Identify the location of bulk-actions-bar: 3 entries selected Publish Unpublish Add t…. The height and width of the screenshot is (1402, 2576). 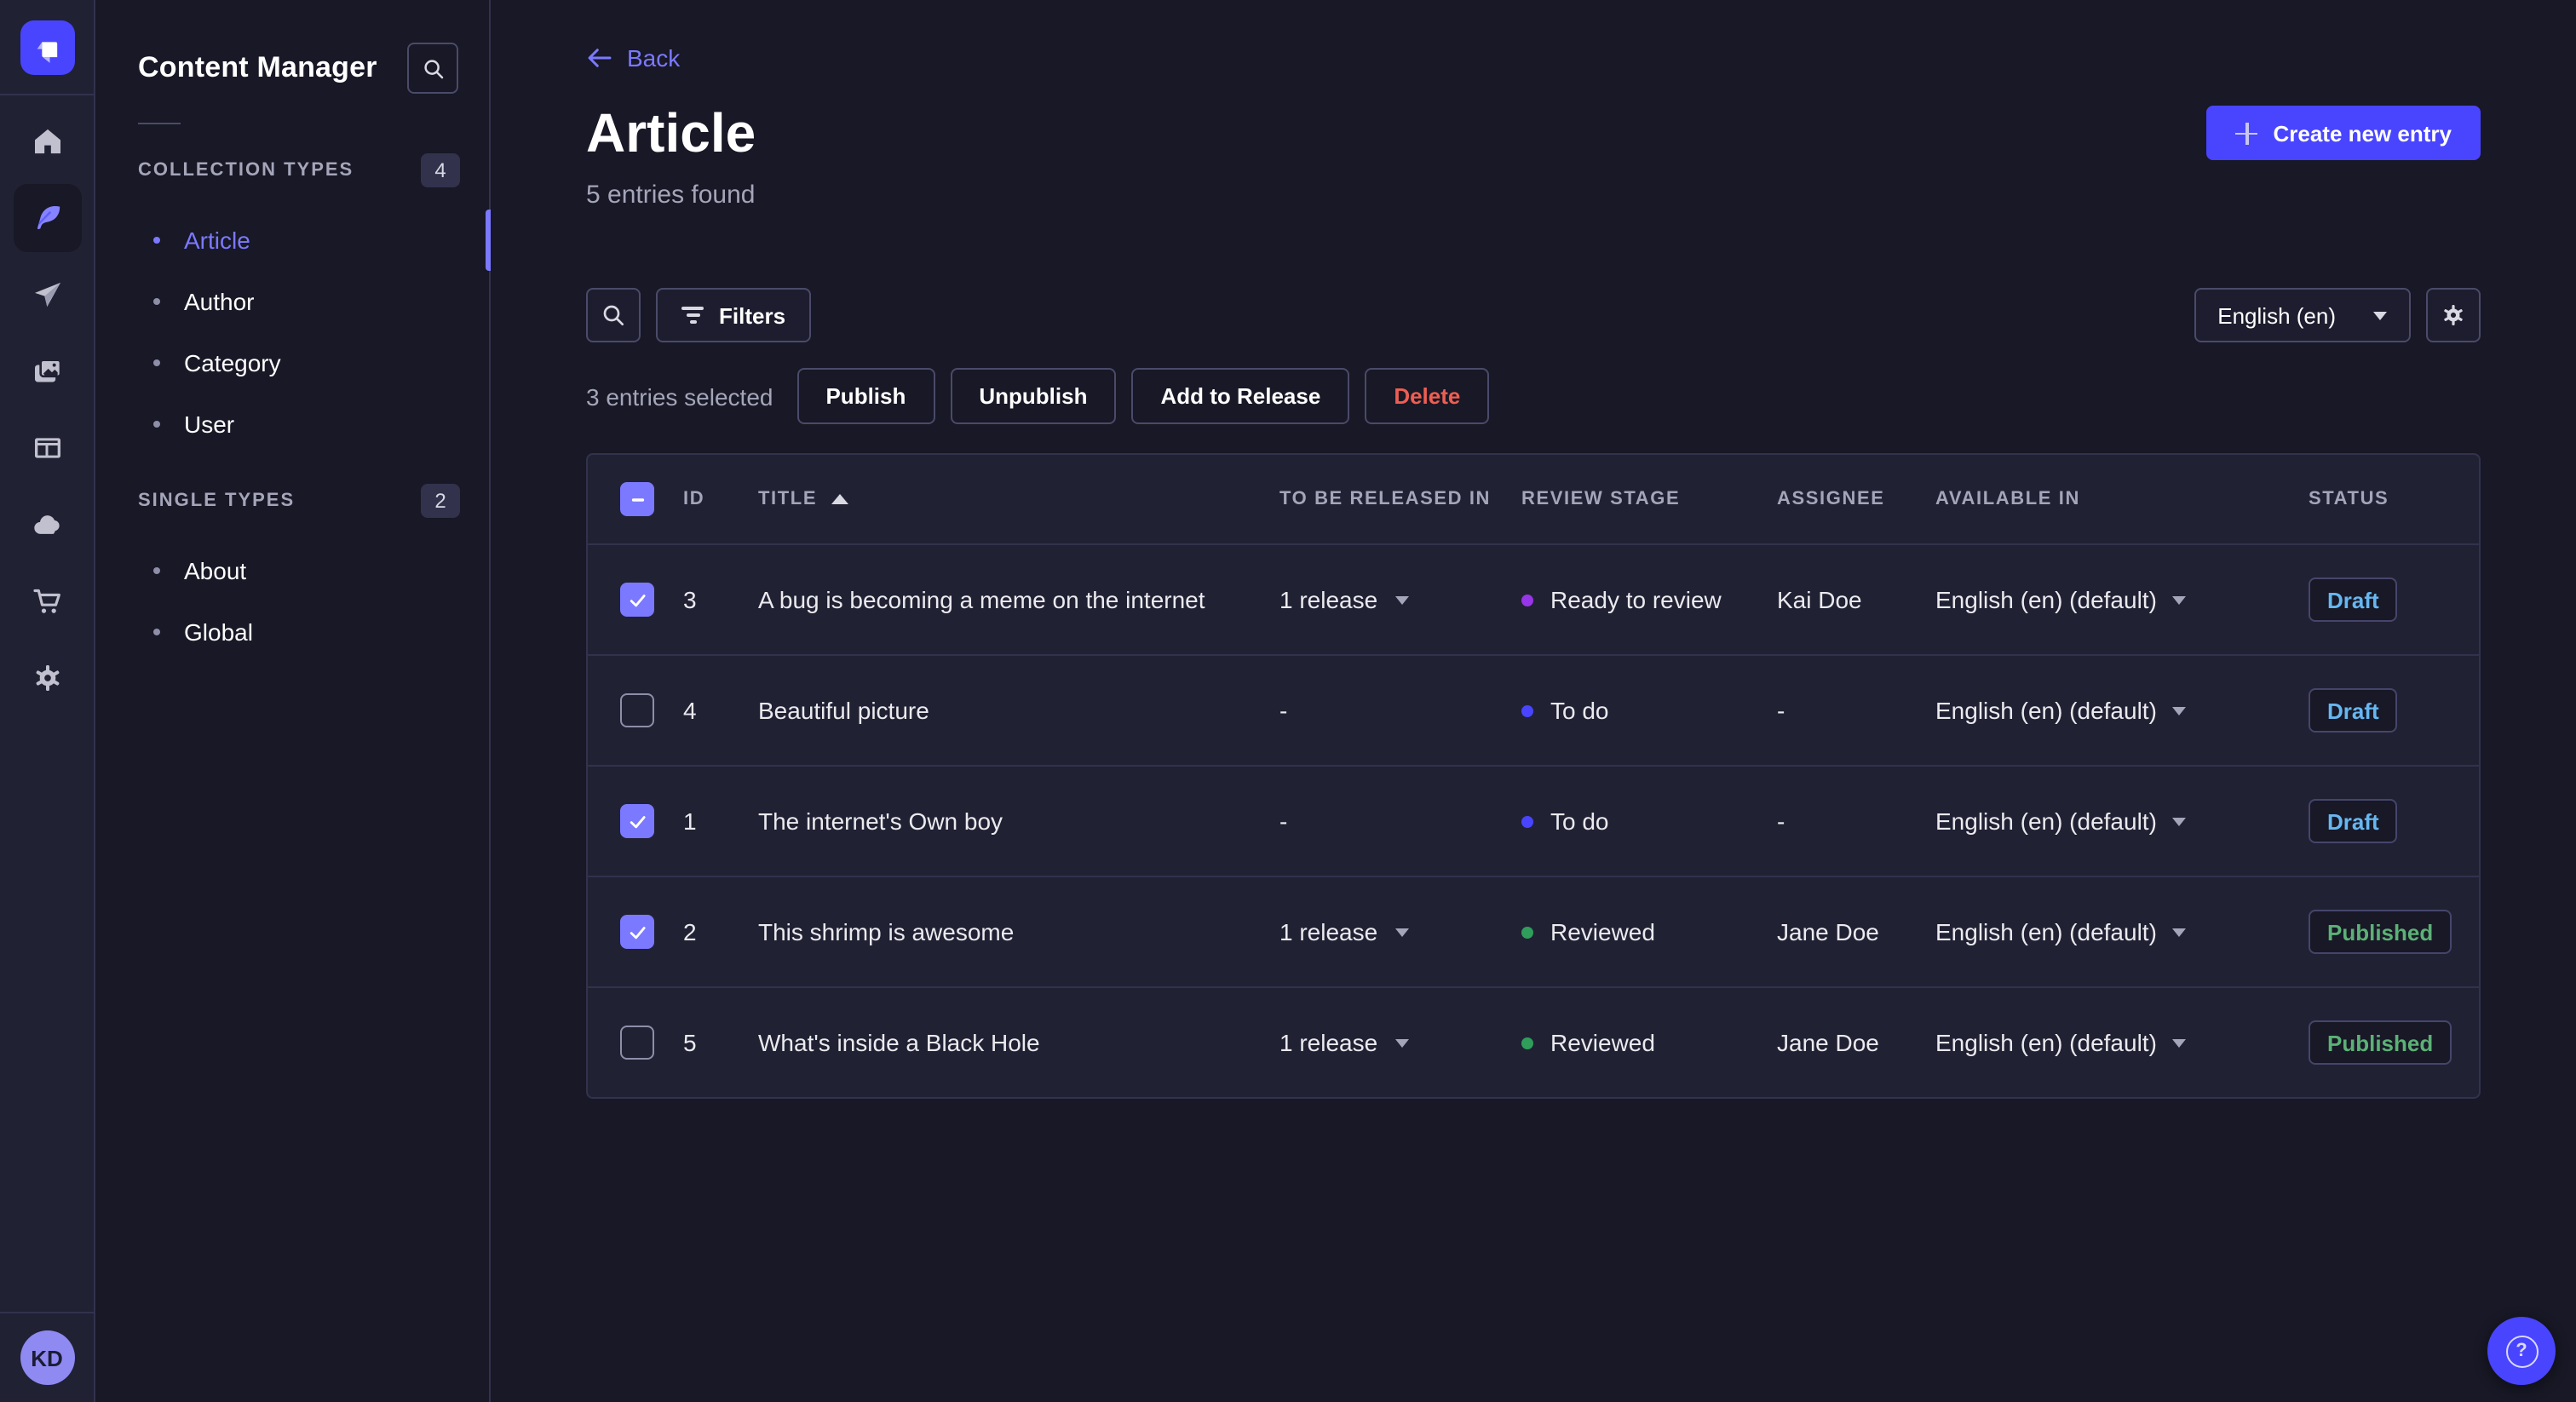
(1534, 396).